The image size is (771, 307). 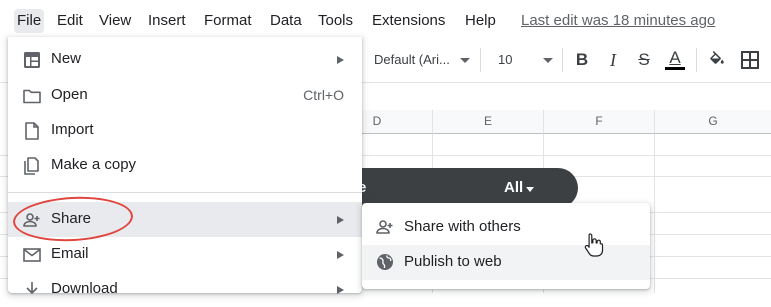 What do you see at coordinates (185, 95) in the screenshot?
I see `file-menu-open: Open Ctrl+O` at bounding box center [185, 95].